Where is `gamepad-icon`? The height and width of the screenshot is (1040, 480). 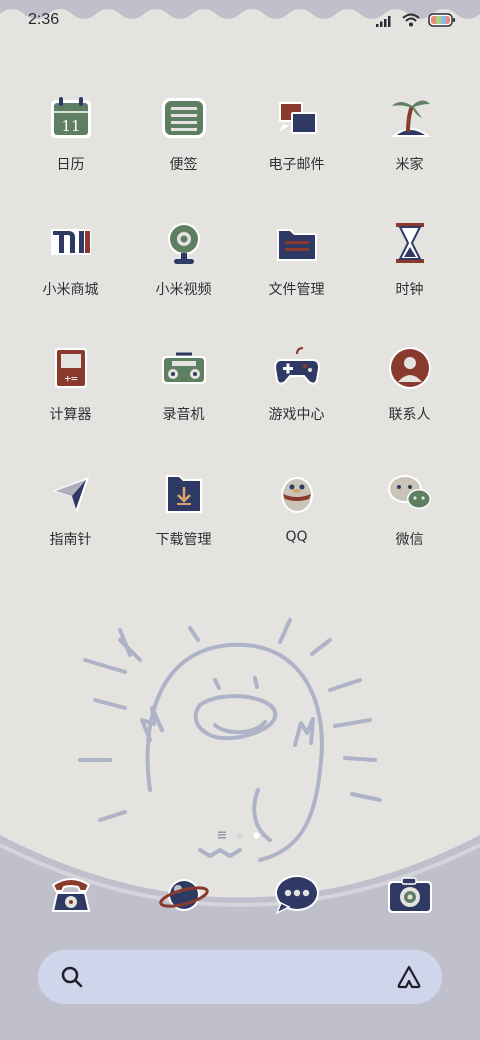 gamepad-icon is located at coordinates (297, 368).